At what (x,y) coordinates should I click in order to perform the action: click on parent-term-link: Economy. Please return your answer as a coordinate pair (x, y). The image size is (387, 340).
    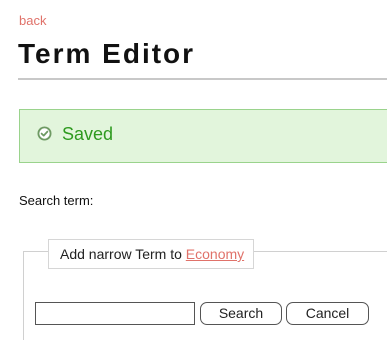
    Looking at the image, I should click on (215, 254).